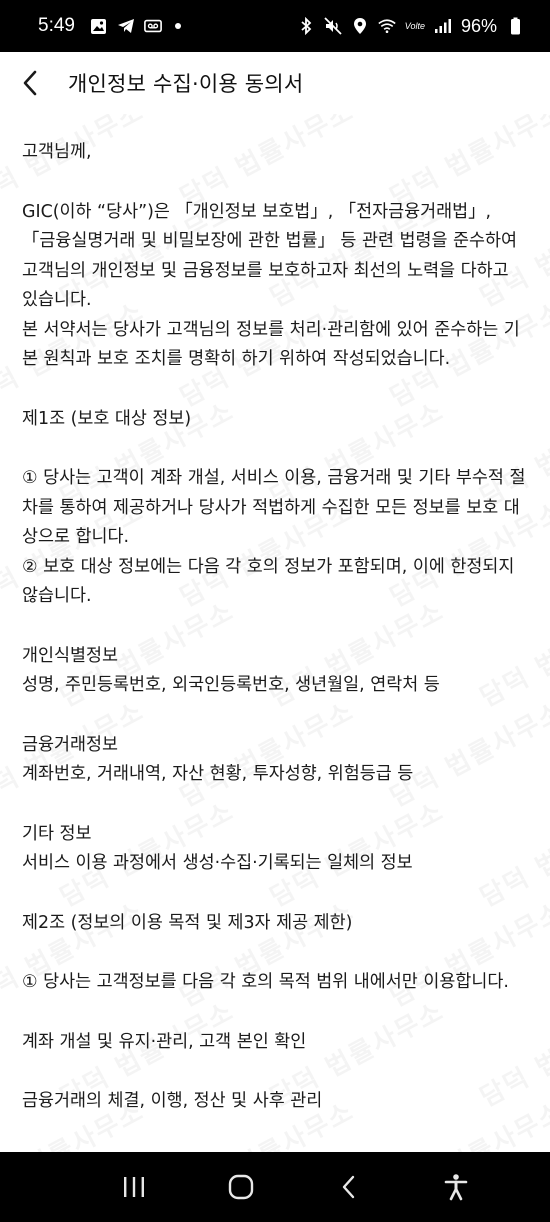 The image size is (550, 1222). I want to click on bluetooth-icon, so click(306, 26).